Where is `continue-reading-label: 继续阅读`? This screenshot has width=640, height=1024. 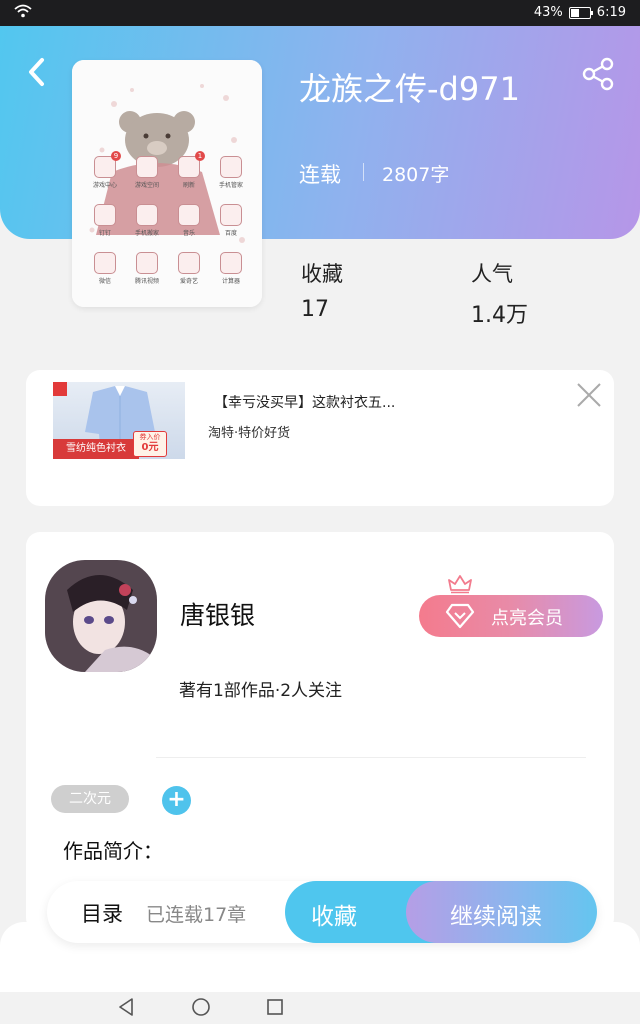
continue-reading-label: 继续阅读 is located at coordinates (496, 917).